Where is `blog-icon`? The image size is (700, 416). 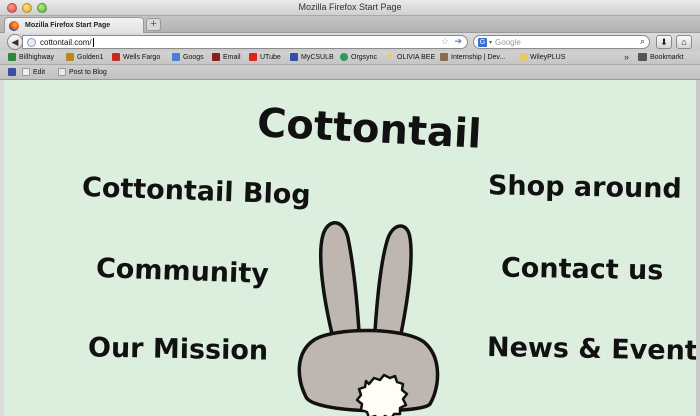
blog-icon is located at coordinates (62, 72).